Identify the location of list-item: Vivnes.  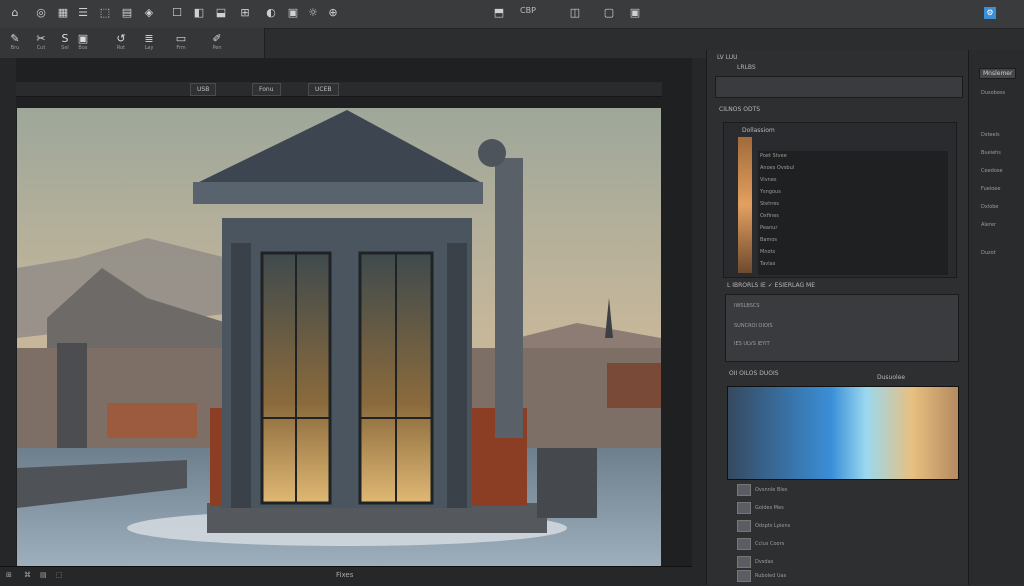
(768, 181).